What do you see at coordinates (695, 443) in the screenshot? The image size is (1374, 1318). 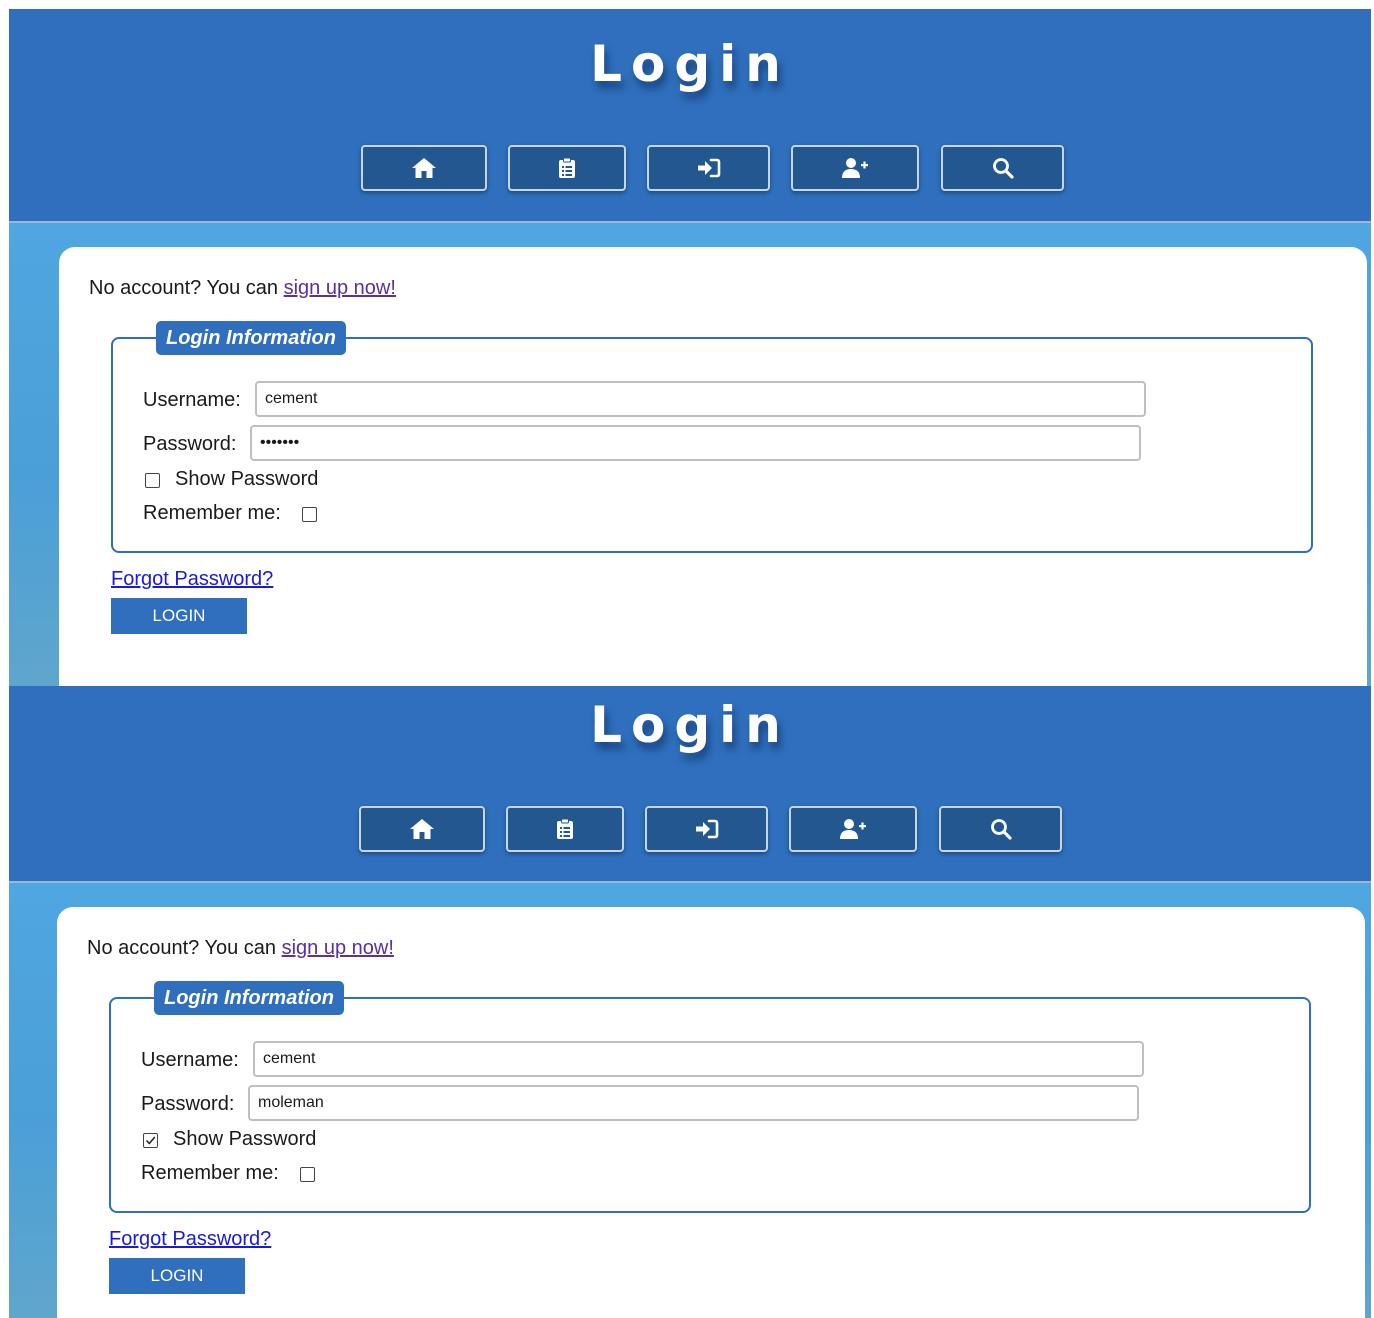 I see `password-input: •••••••` at bounding box center [695, 443].